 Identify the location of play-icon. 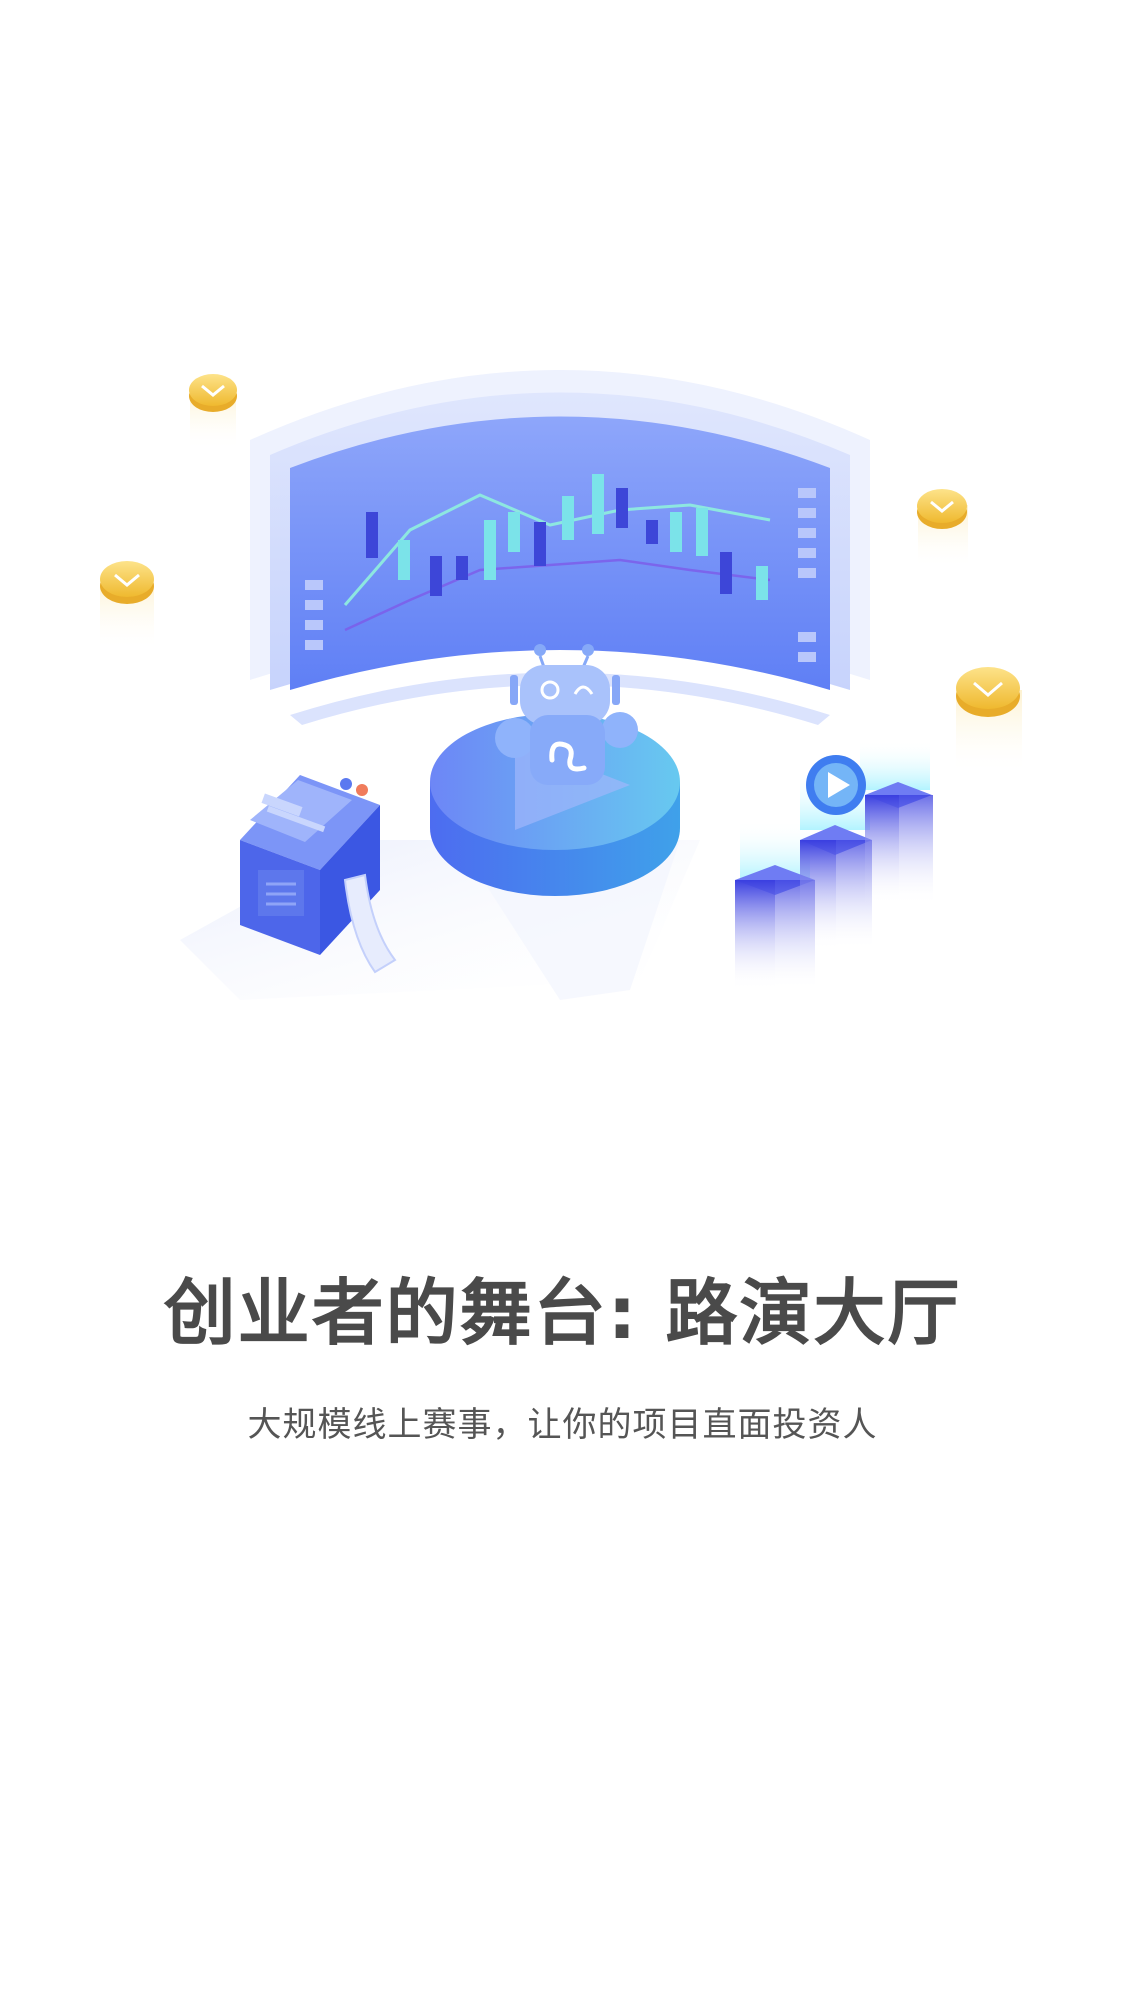
(836, 785).